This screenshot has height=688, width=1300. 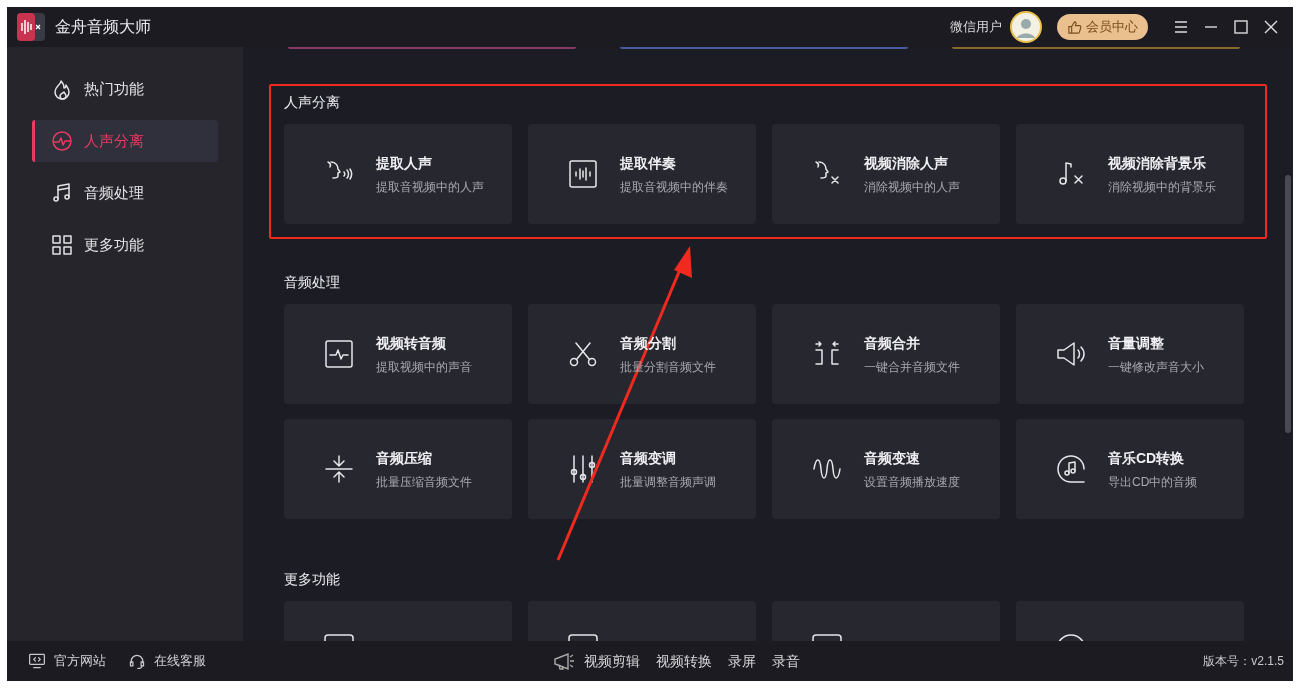 What do you see at coordinates (339, 469) in the screenshot?
I see `compress-arrows-icon` at bounding box center [339, 469].